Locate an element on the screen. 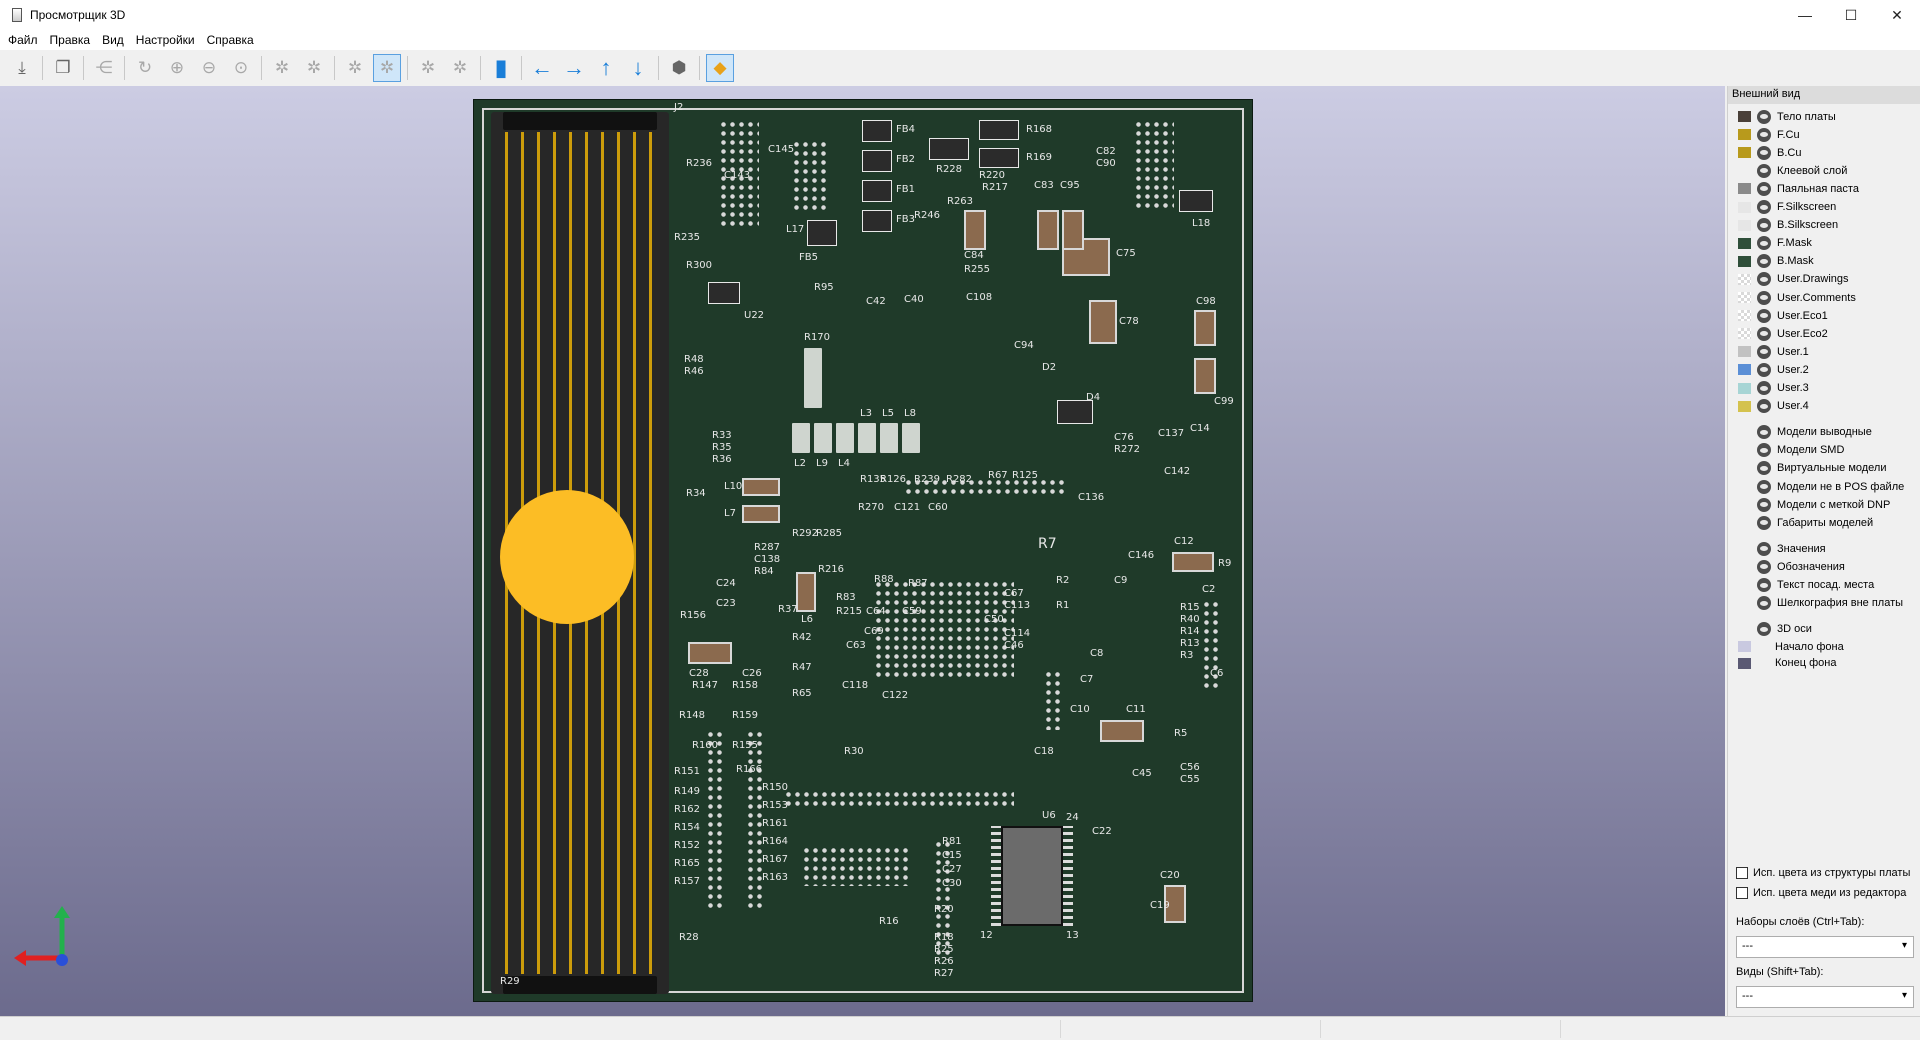 This screenshot has height=1040, width=1920. layer-row-f-cu: F.Cu is located at coordinates (1769, 134).